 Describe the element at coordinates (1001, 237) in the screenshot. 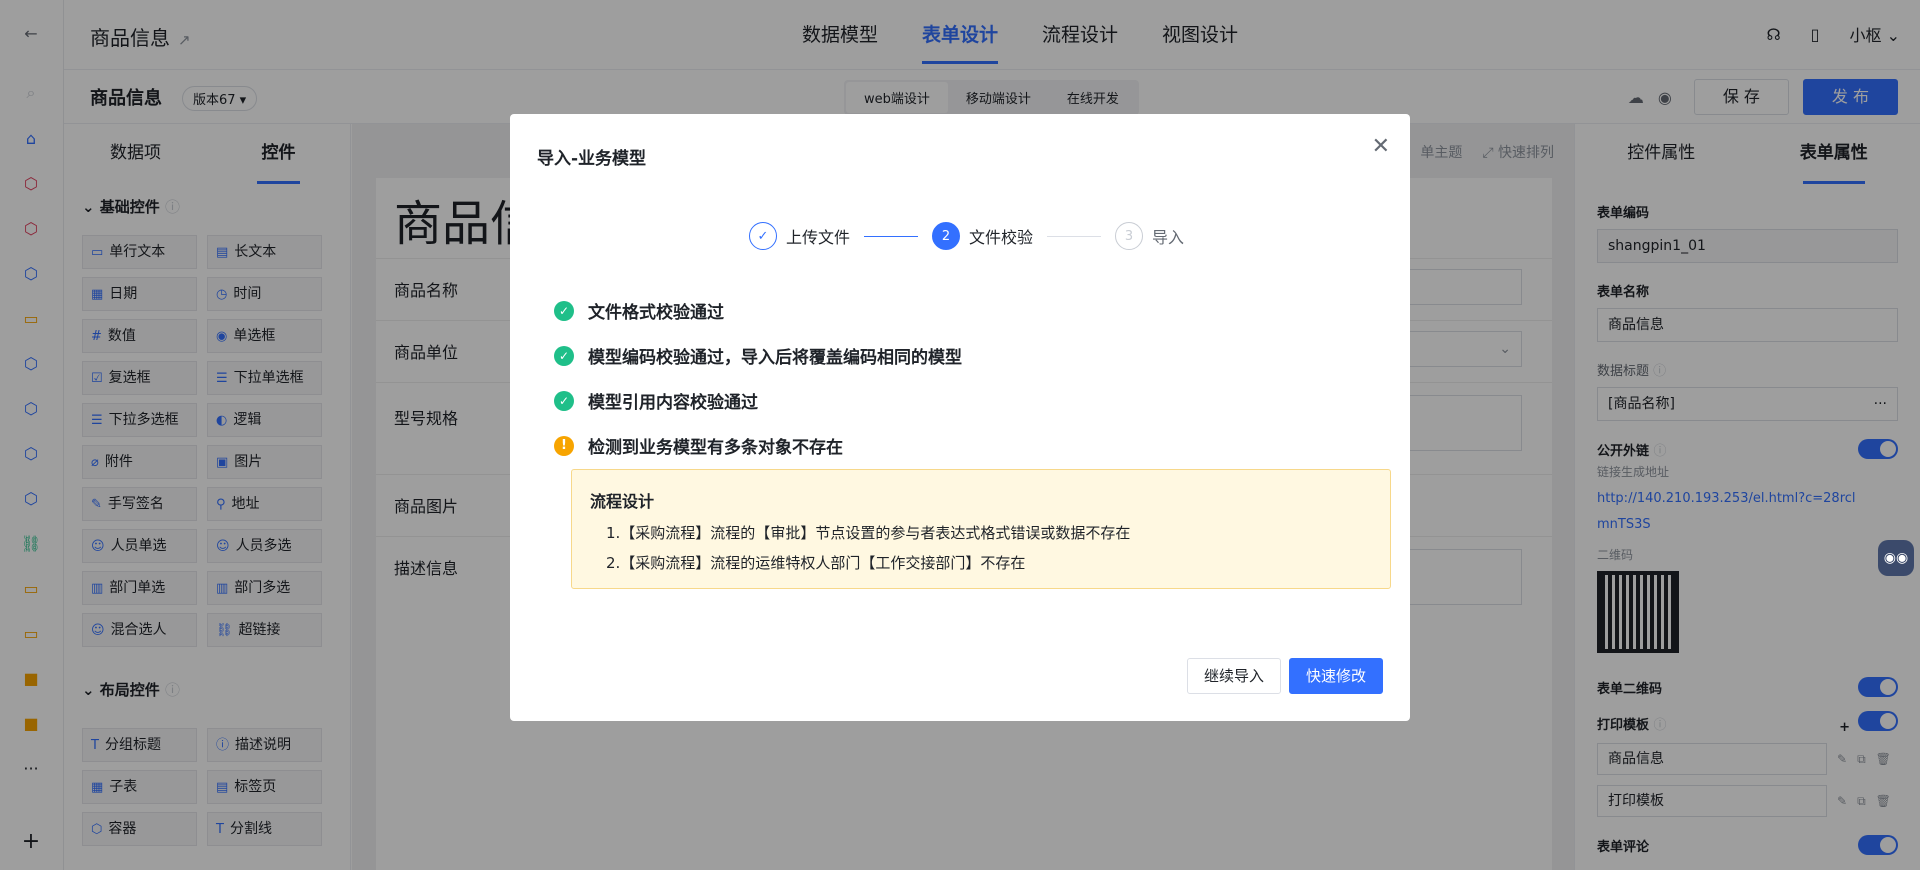

I see `step-label: 文件校验` at that location.